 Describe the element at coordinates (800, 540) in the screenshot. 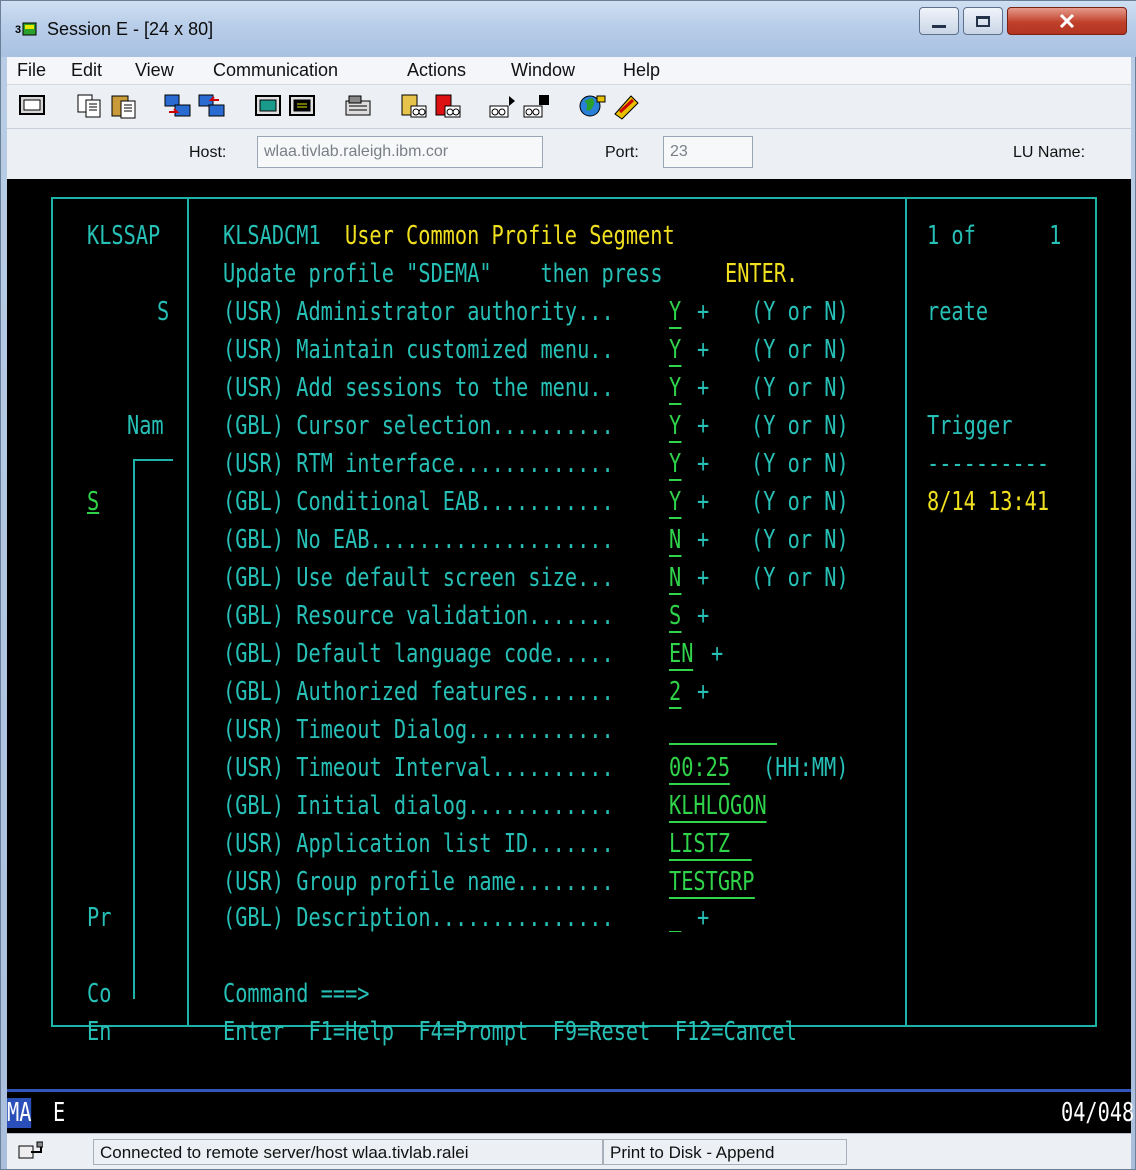

I see `field-hint-no-eab: (Y or N)` at that location.